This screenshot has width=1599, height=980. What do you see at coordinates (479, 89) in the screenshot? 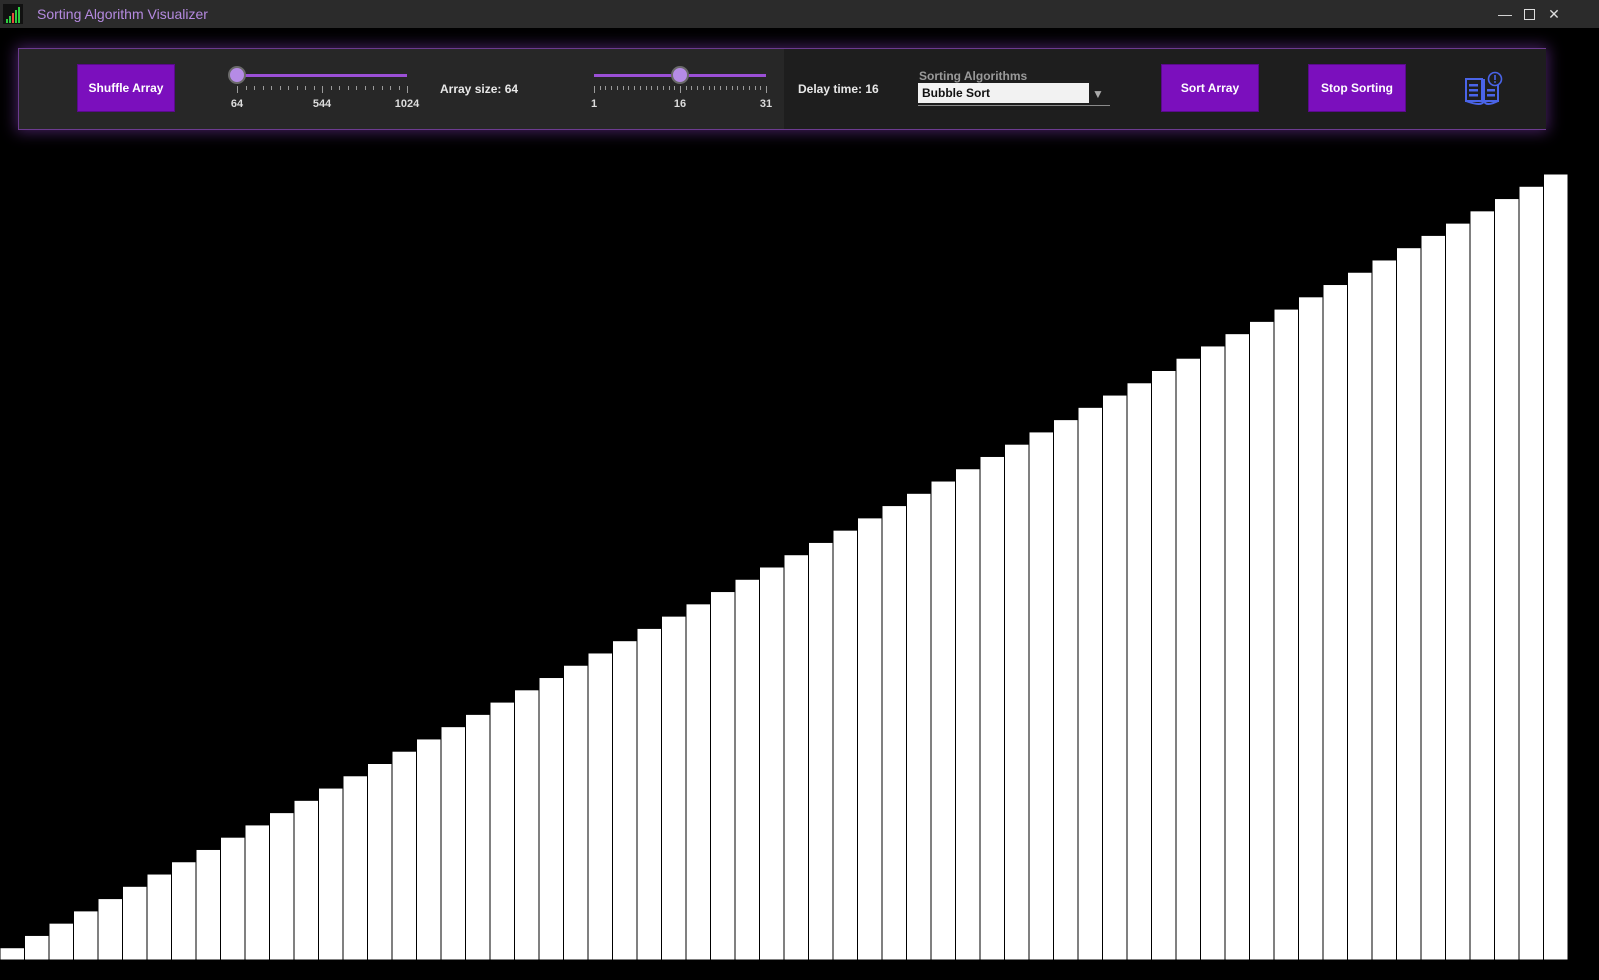
I see `array-size-label: Array size: 64` at bounding box center [479, 89].